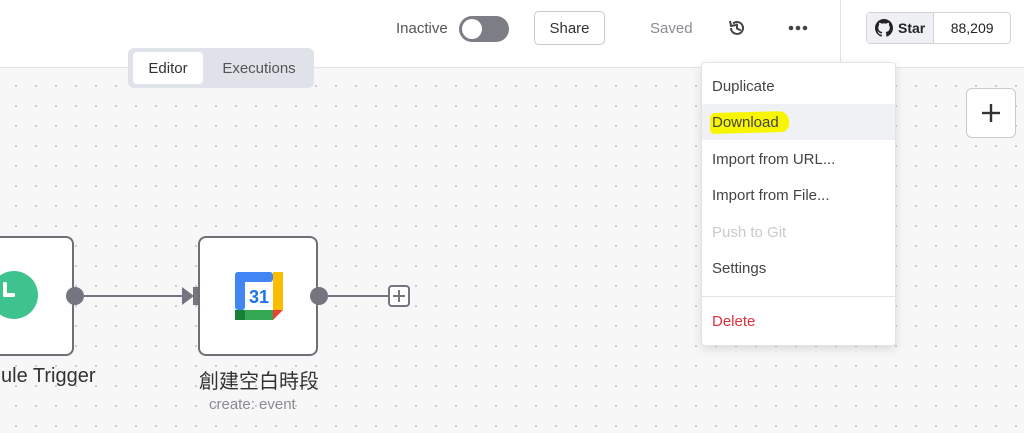  I want to click on output-handle-line, so click(358, 296).